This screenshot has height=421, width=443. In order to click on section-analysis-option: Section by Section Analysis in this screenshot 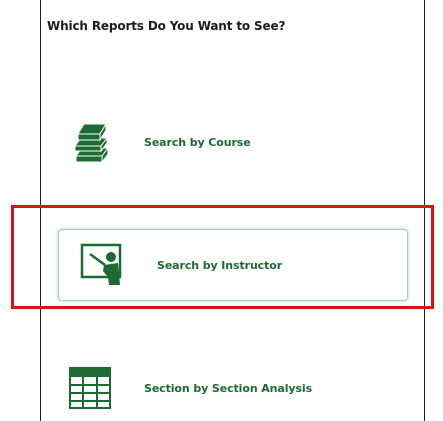, I will do `click(187, 388)`.